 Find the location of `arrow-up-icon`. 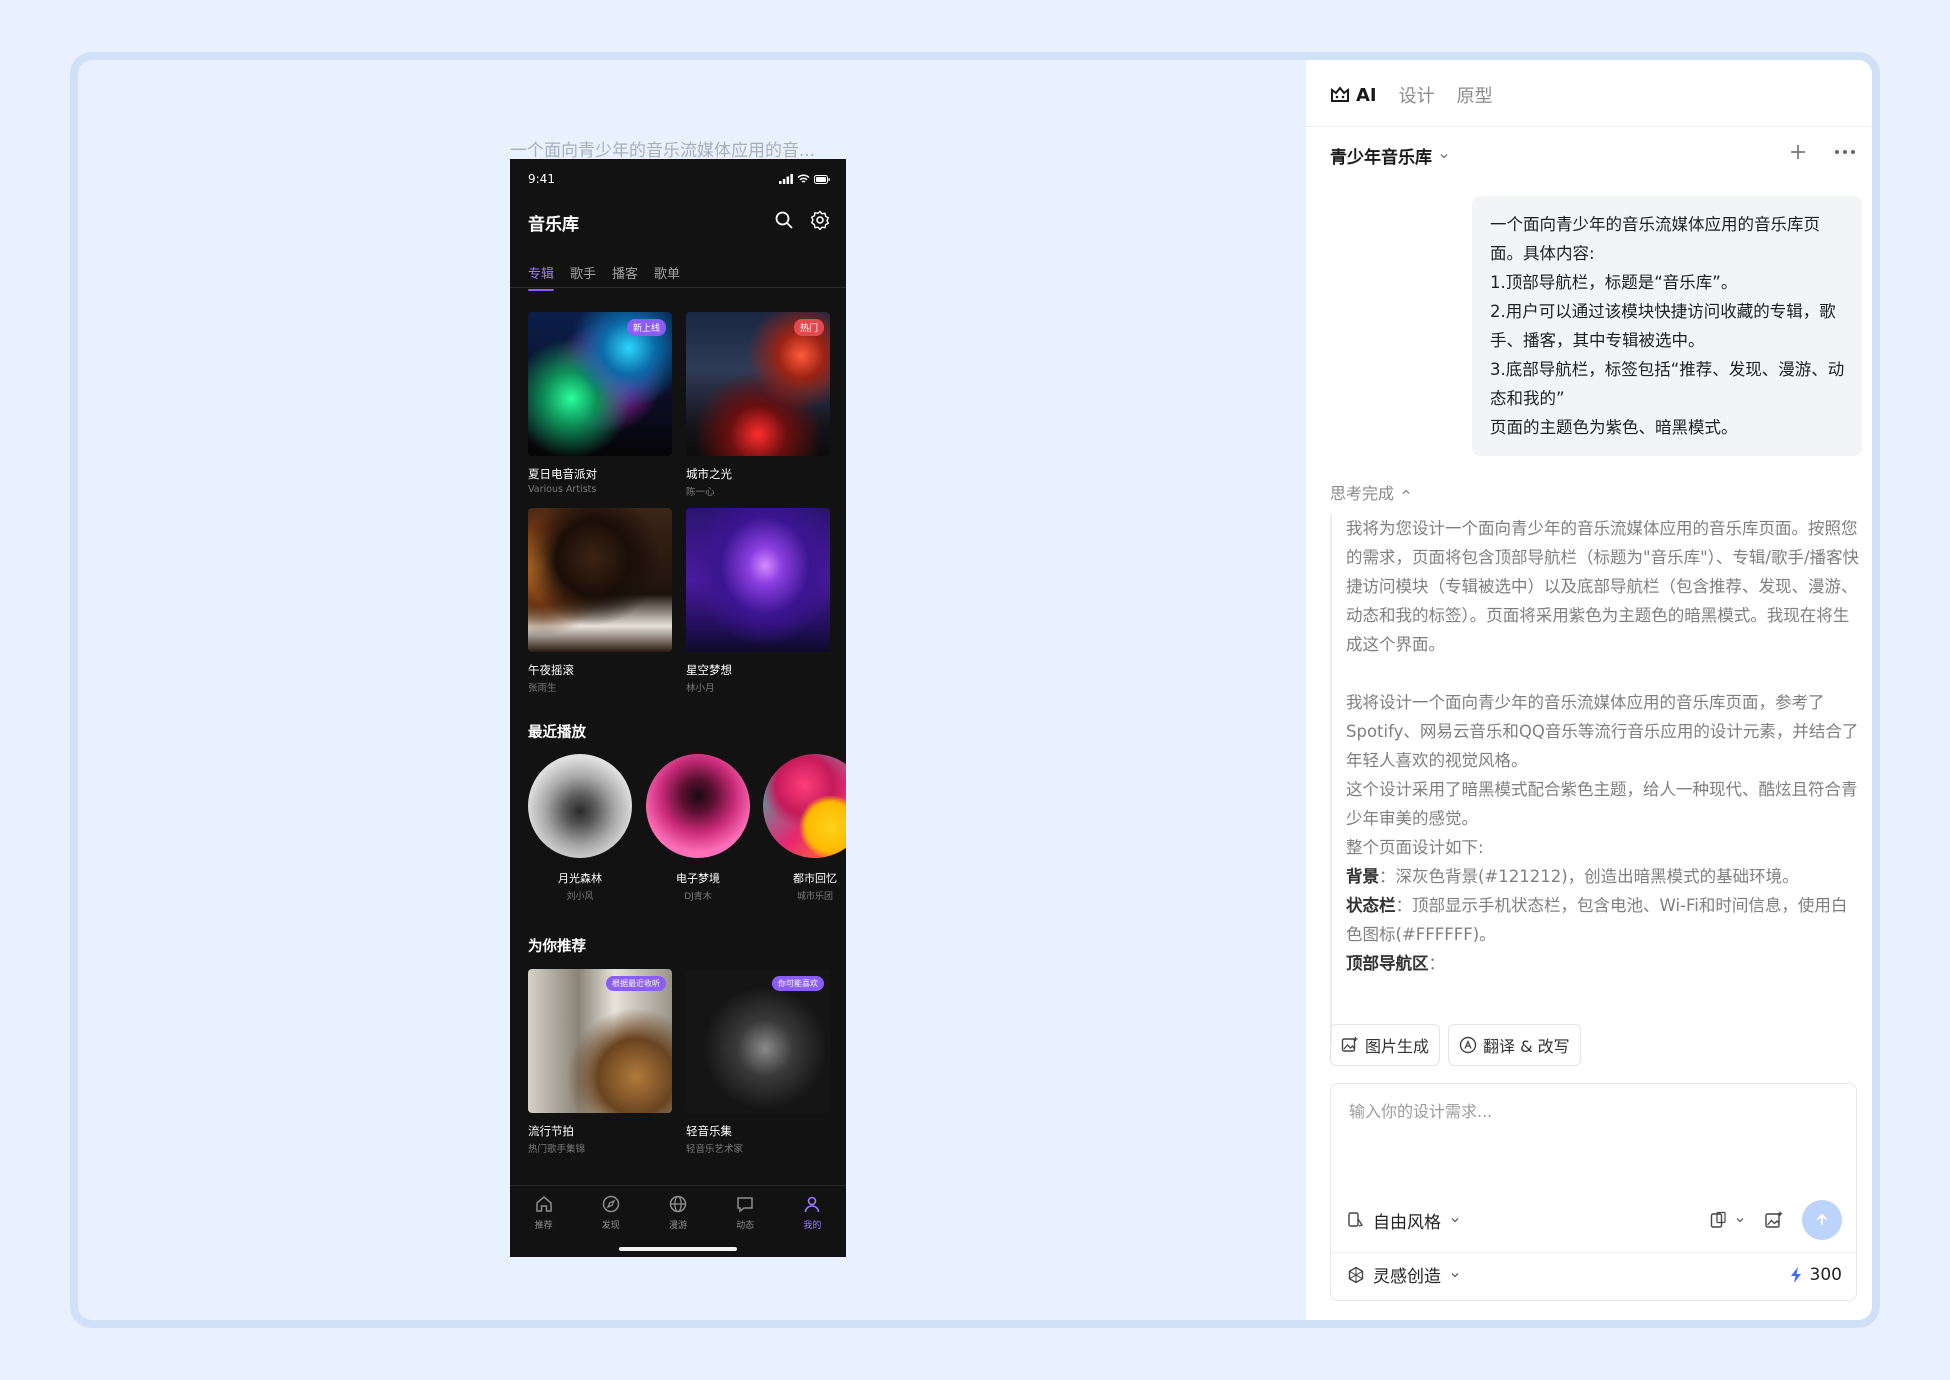

arrow-up-icon is located at coordinates (1822, 1219).